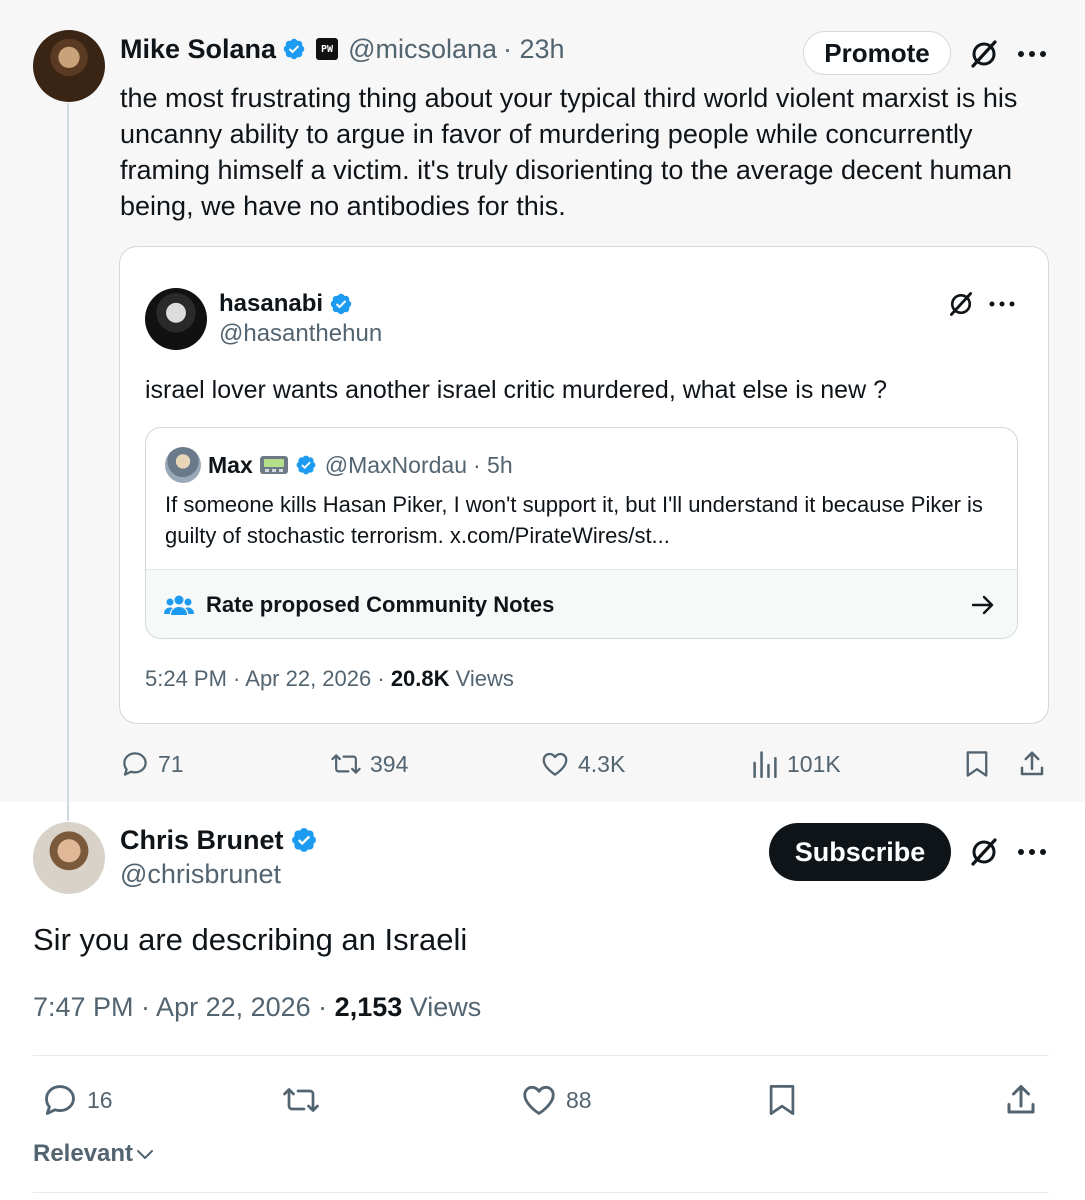  Describe the element at coordinates (179, 605) in the screenshot. I see `people-icon` at that location.